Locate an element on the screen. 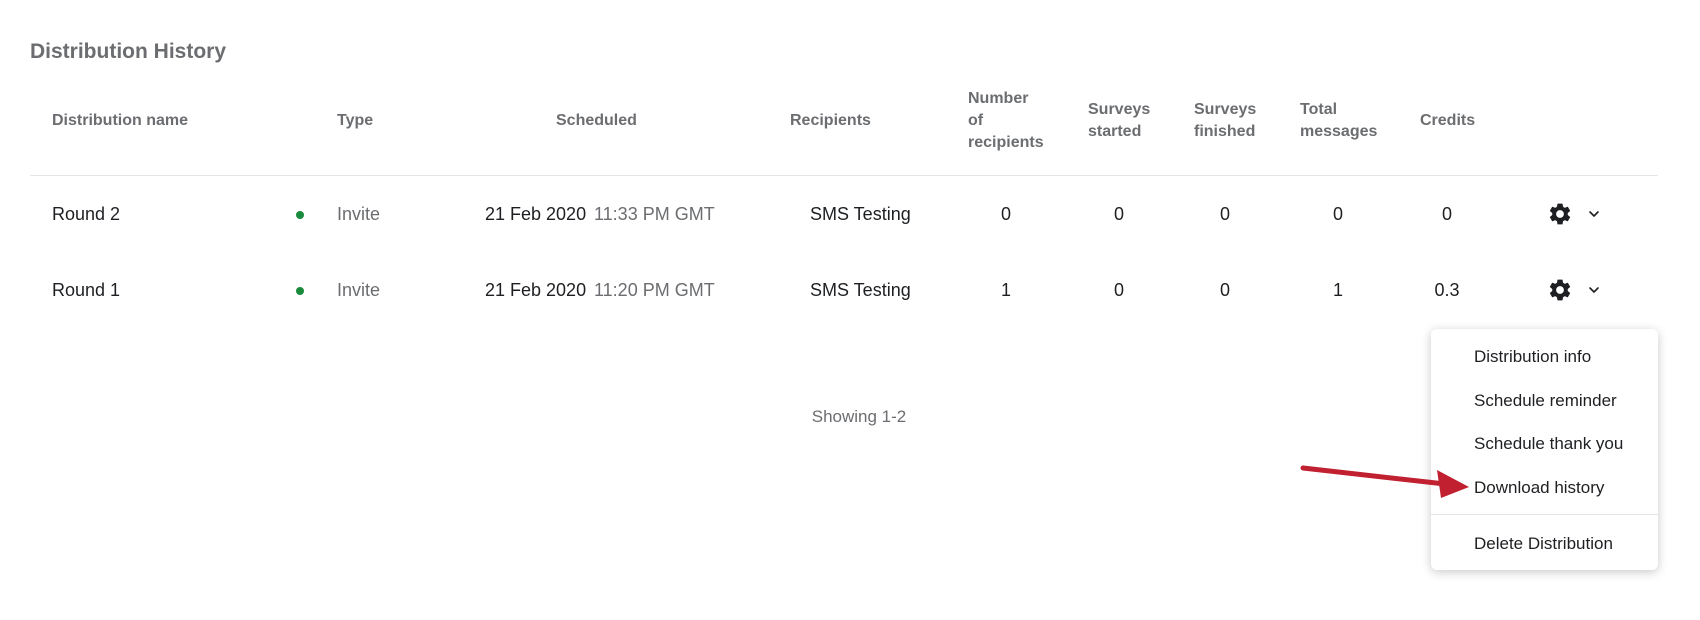  number-of-recipients: 1 is located at coordinates (1006, 290).